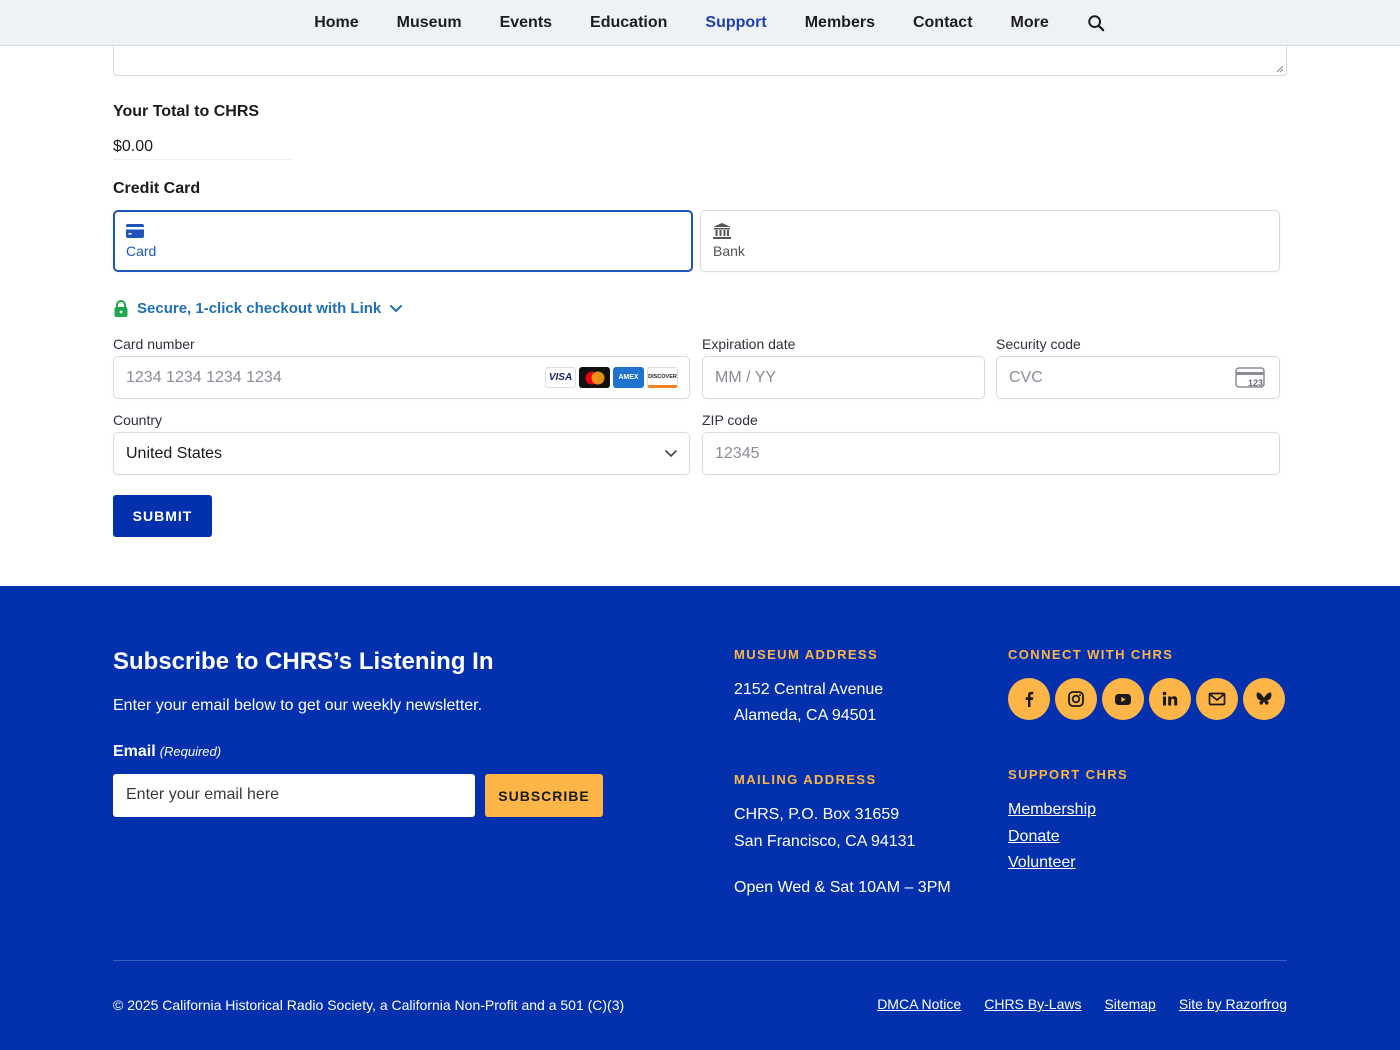 Image resolution: width=1400 pixels, height=1050 pixels. Describe the element at coordinates (135, 231) in the screenshot. I see `credit-card-icon` at that location.